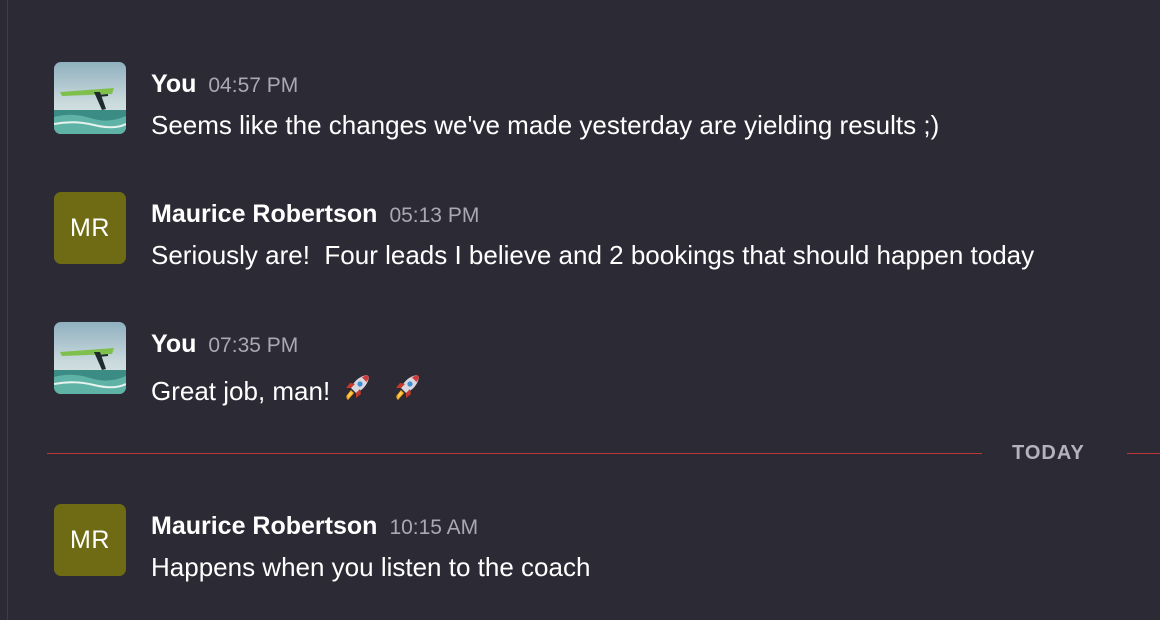  What do you see at coordinates (604, 364) in the screenshot?
I see `message-item: You 07:35 PM Great job, man!` at bounding box center [604, 364].